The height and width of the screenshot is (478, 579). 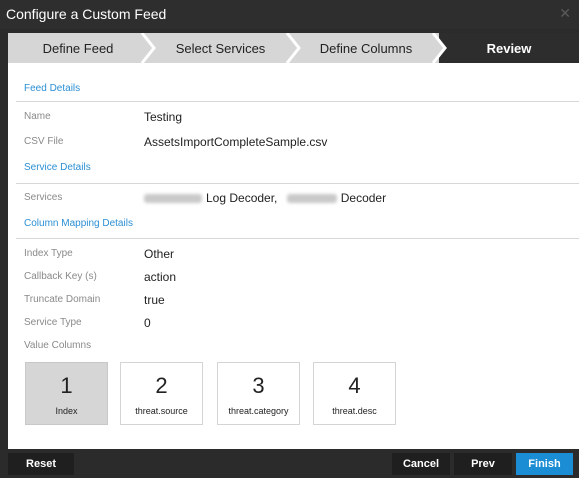 What do you see at coordinates (160, 277) in the screenshot?
I see `callback-key-value: action` at bounding box center [160, 277].